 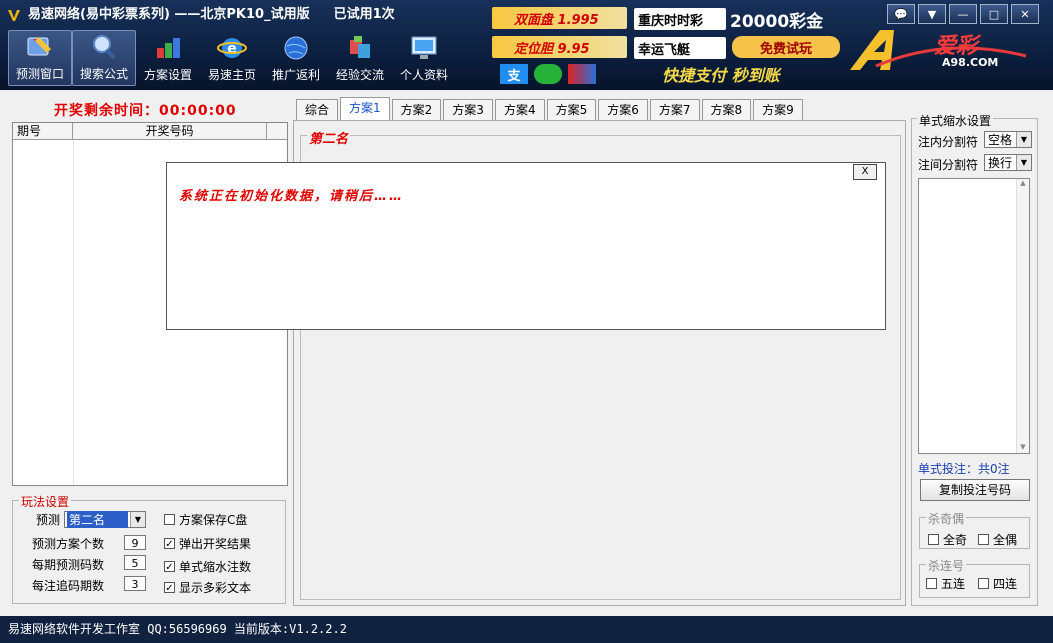 What do you see at coordinates (1025, 14) in the screenshot?
I see `close-button: ✕` at bounding box center [1025, 14].